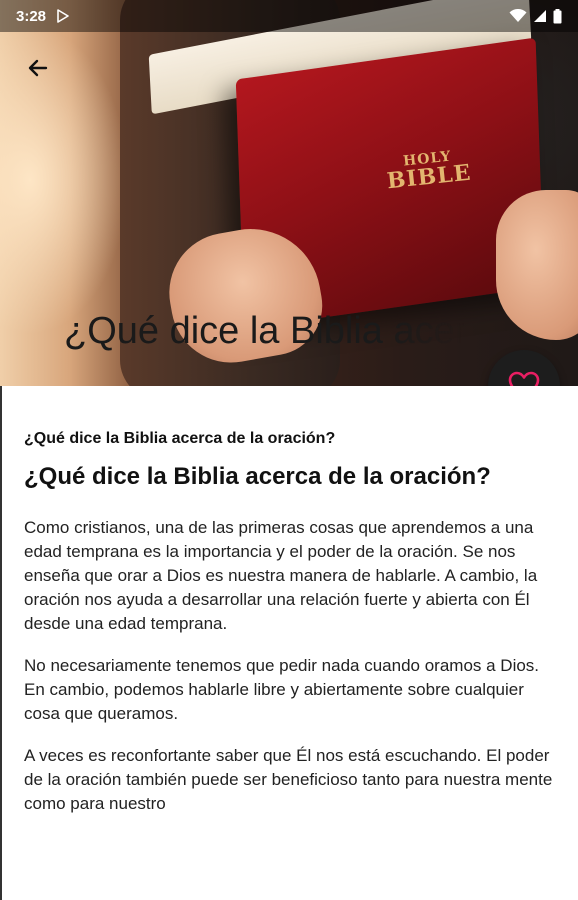 The width and height of the screenshot is (578, 900). What do you see at coordinates (518, 15) in the screenshot?
I see `wifi-icon` at bounding box center [518, 15].